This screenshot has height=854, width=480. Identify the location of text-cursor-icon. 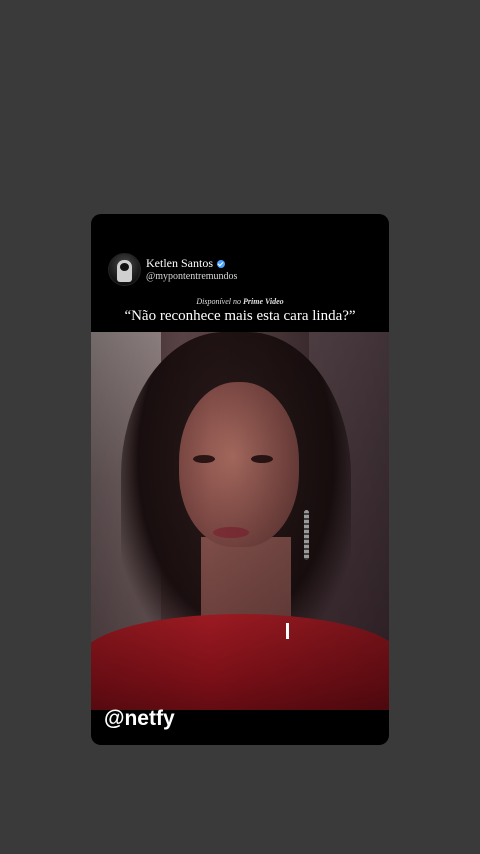
(287, 631).